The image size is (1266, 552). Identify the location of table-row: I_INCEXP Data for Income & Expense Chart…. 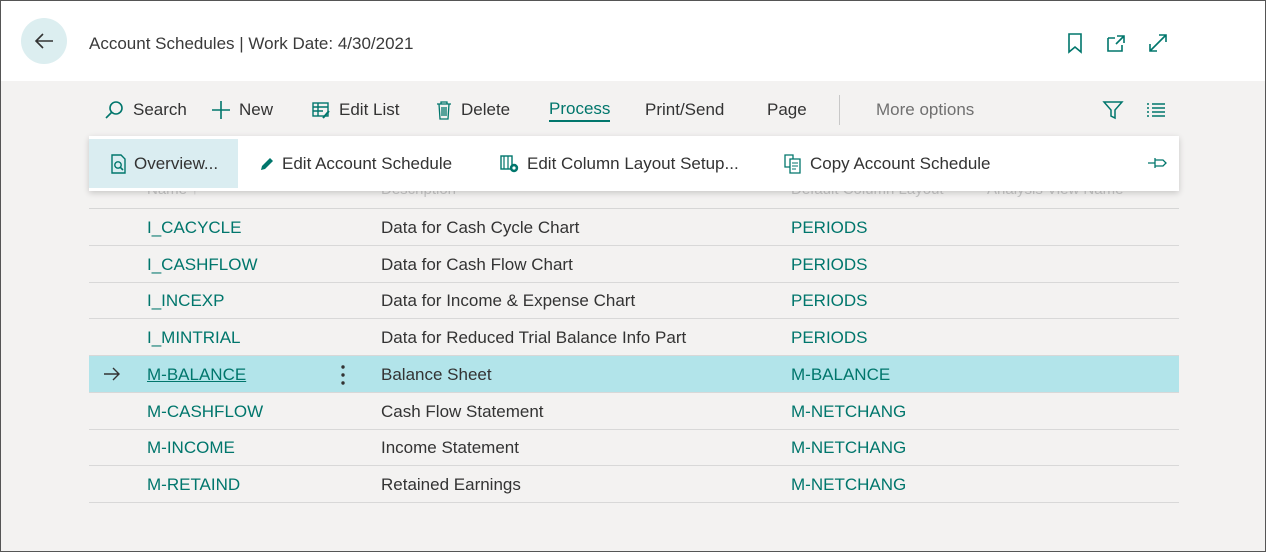
(634, 300).